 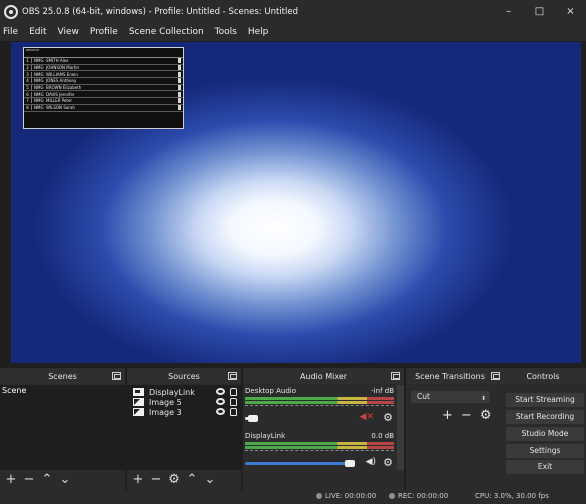 What do you see at coordinates (61, 81) in the screenshot?
I see `overlay-name: JONES Anthony` at bounding box center [61, 81].